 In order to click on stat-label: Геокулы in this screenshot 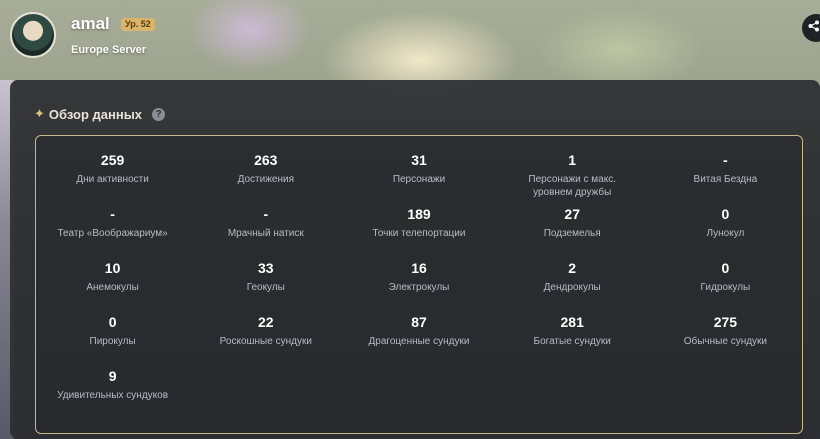, I will do `click(265, 287)`.